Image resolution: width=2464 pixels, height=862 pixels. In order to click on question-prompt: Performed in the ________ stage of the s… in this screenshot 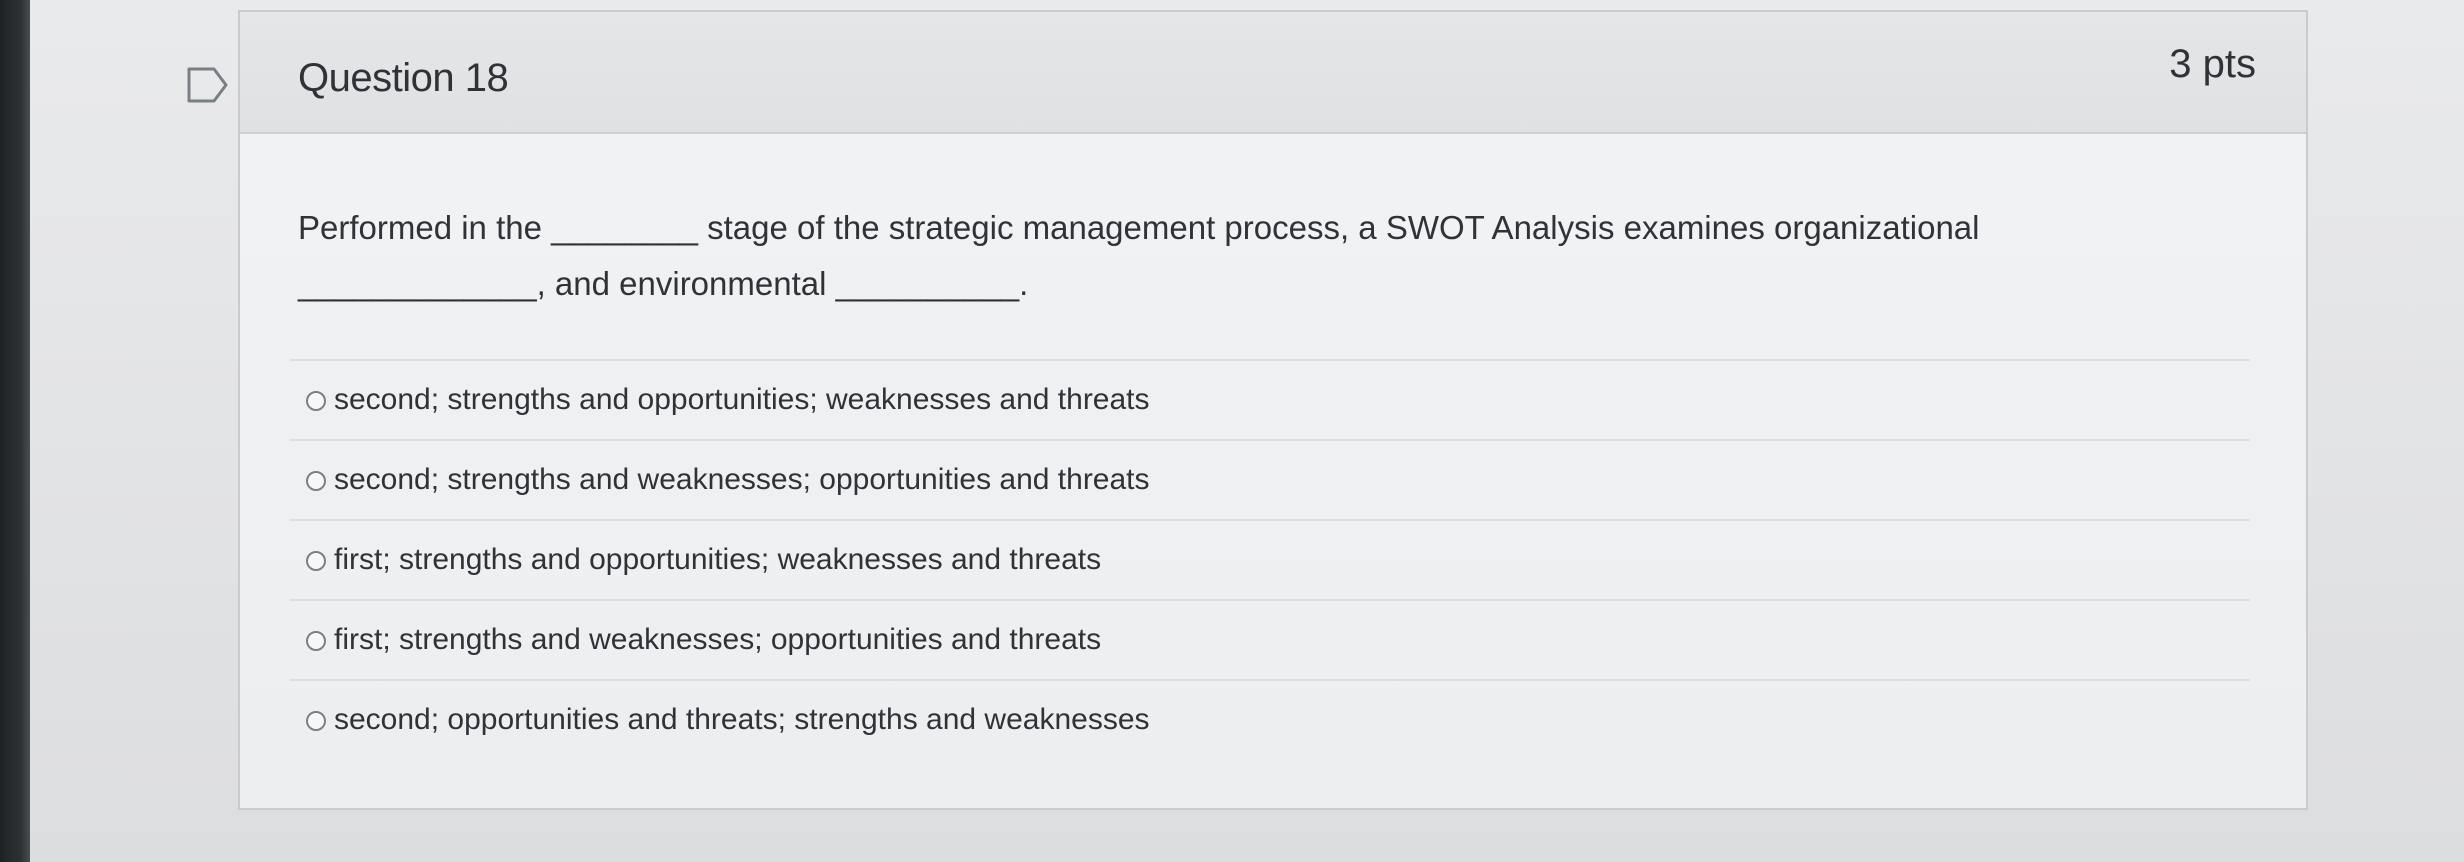, I will do `click(1139, 255)`.